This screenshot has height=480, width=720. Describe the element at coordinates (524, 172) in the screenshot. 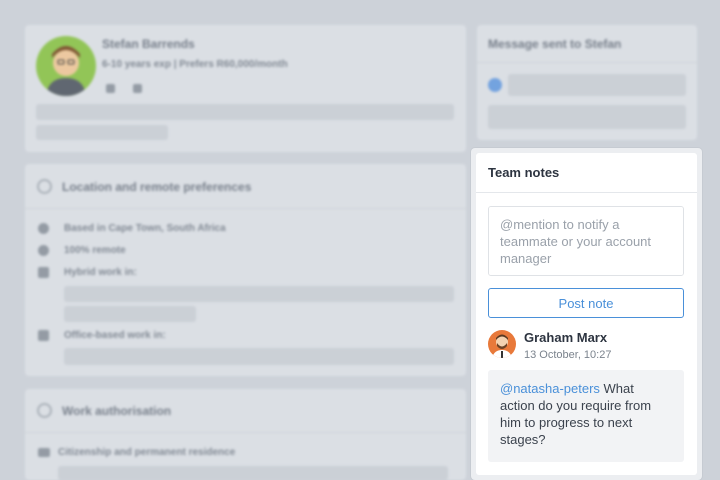

I see `team-notes-title: Team notes` at that location.